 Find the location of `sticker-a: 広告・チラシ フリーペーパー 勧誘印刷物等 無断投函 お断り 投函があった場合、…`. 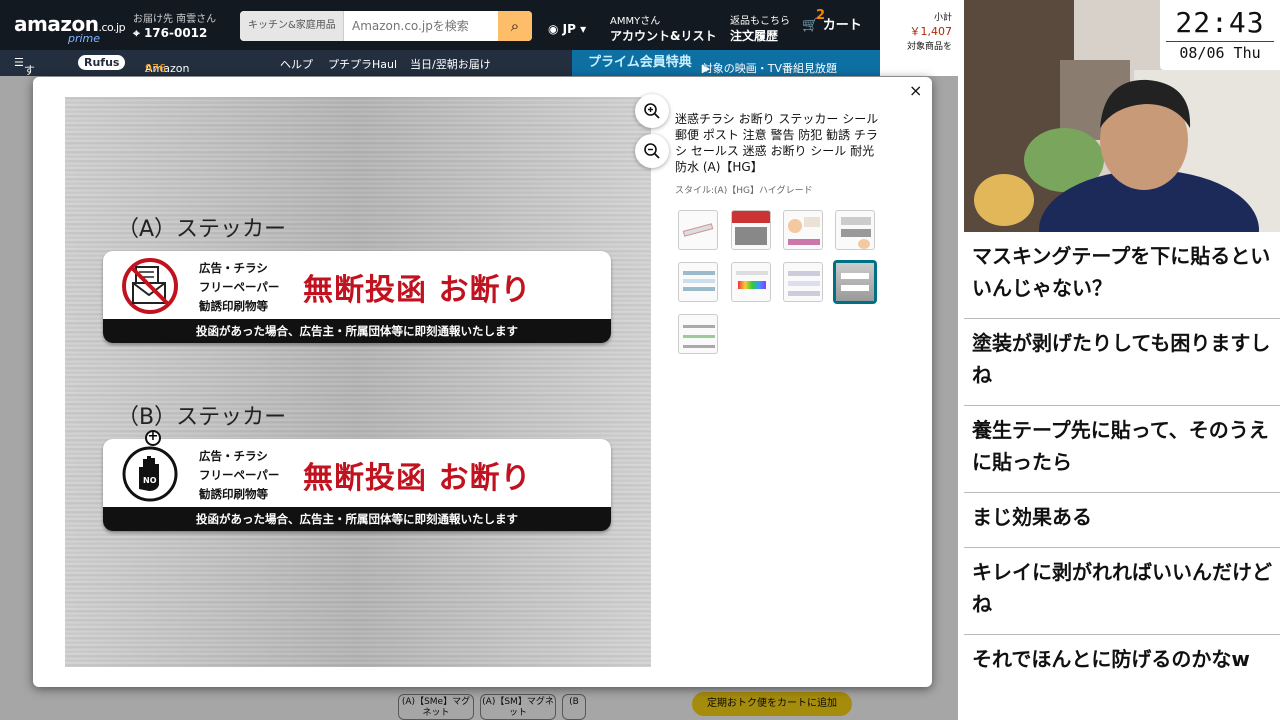

sticker-a: 広告・チラシ フリーペーパー 勧誘印刷物等 無断投函 お断り 投函があった場合、… is located at coordinates (357, 297).